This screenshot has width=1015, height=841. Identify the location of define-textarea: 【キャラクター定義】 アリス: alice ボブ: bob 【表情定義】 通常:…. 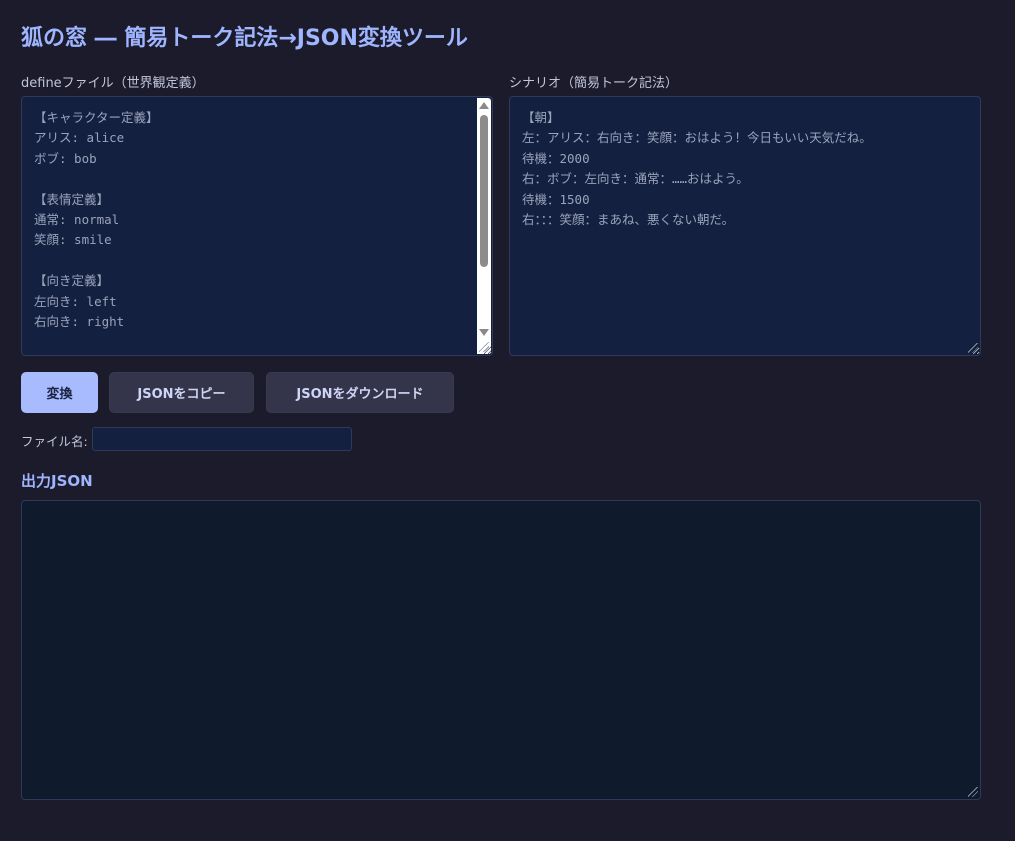
(257, 226).